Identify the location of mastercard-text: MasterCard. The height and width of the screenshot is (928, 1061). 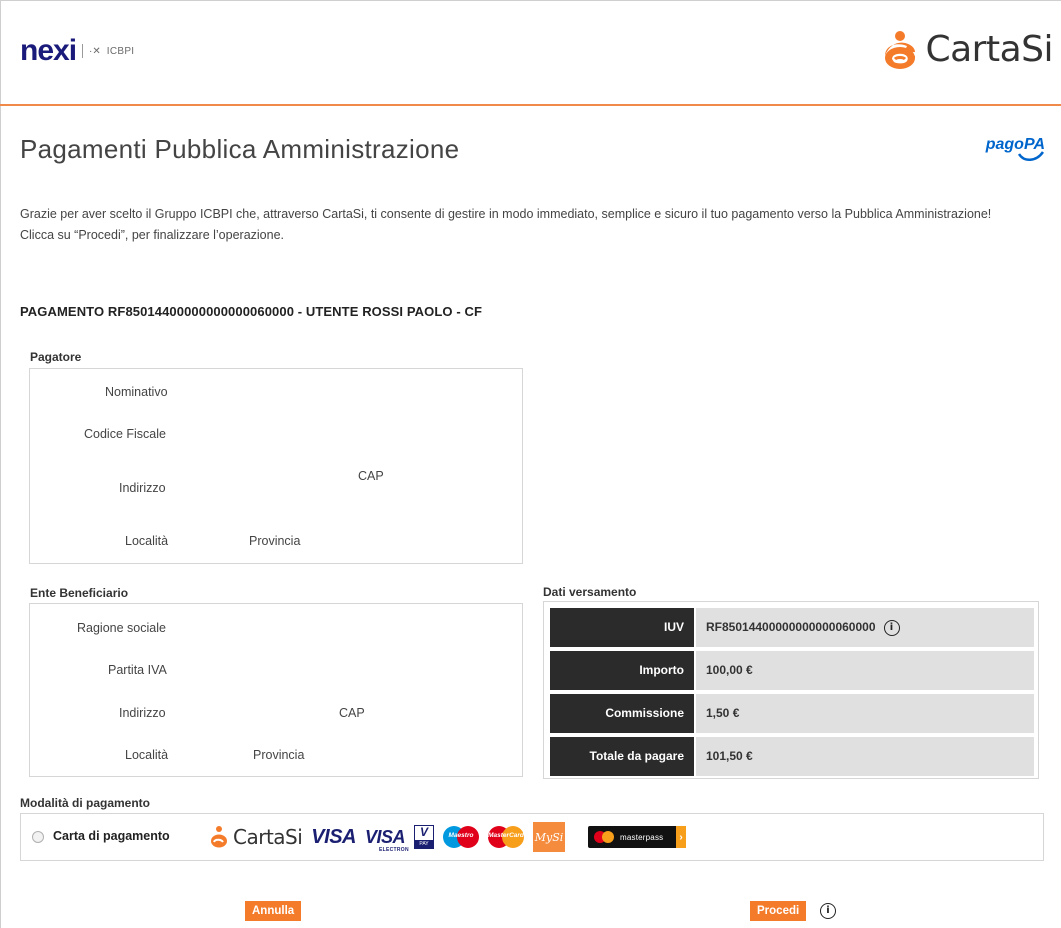
(506, 835).